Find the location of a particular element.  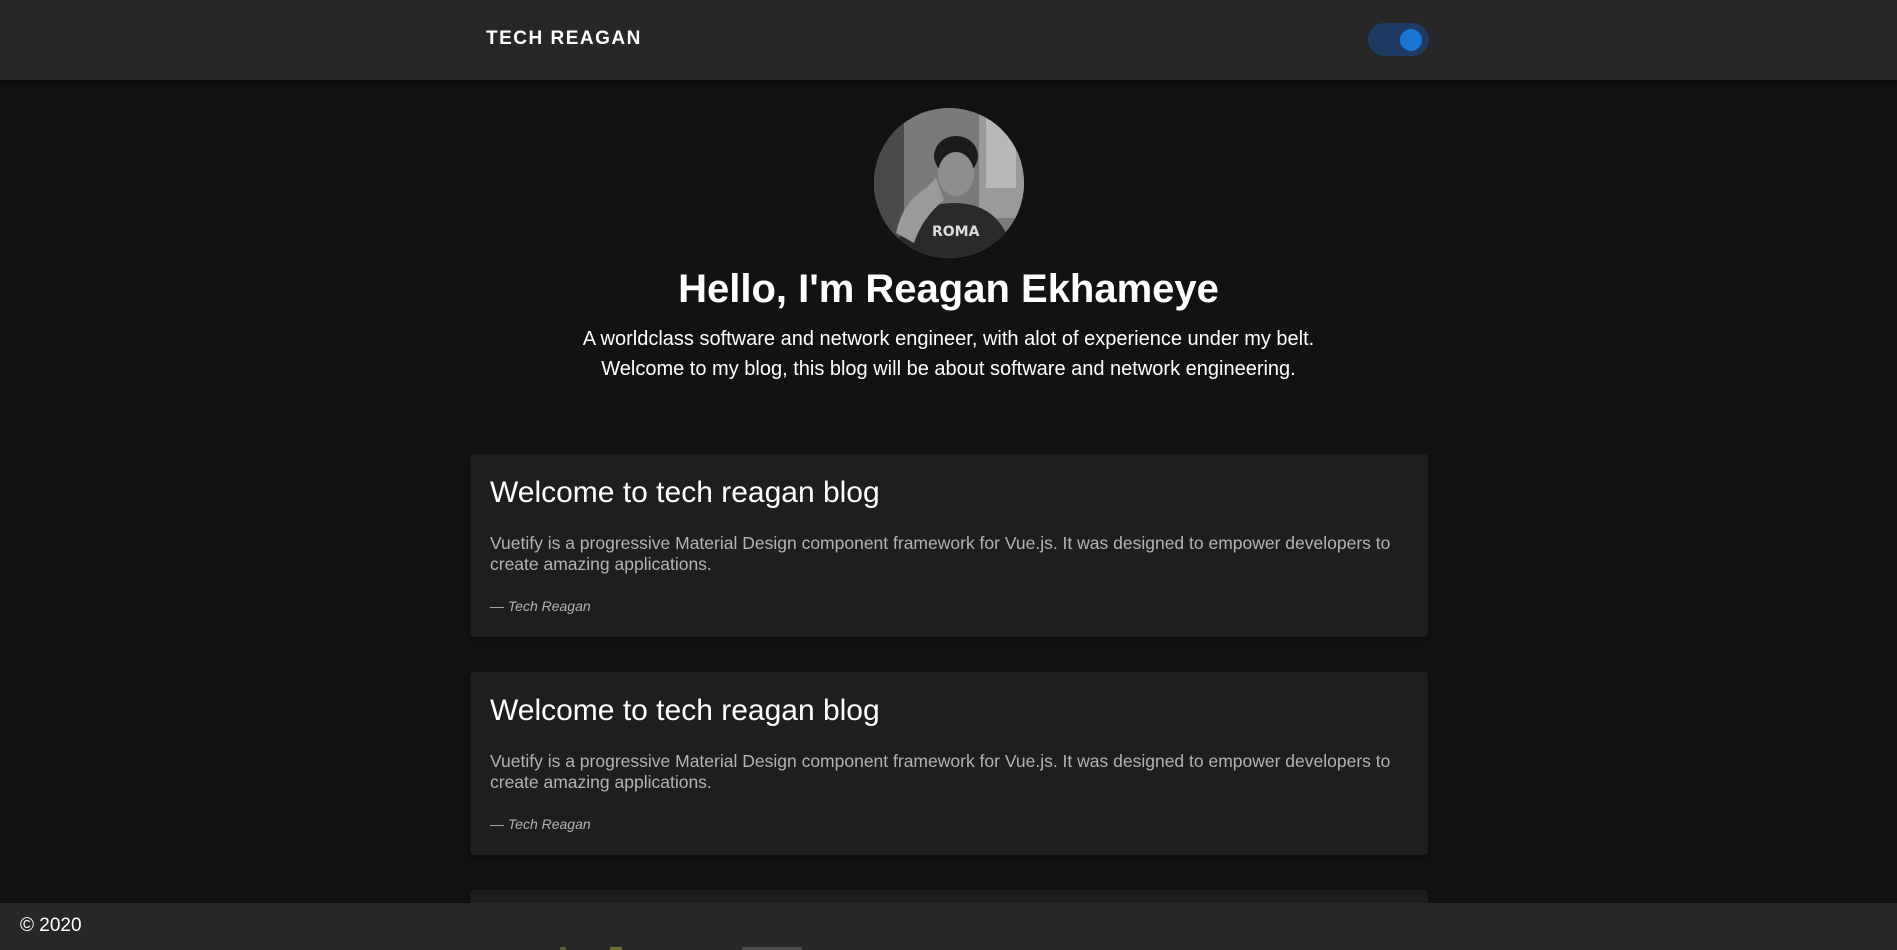

copyright-text: © 2020 is located at coordinates (51, 925).